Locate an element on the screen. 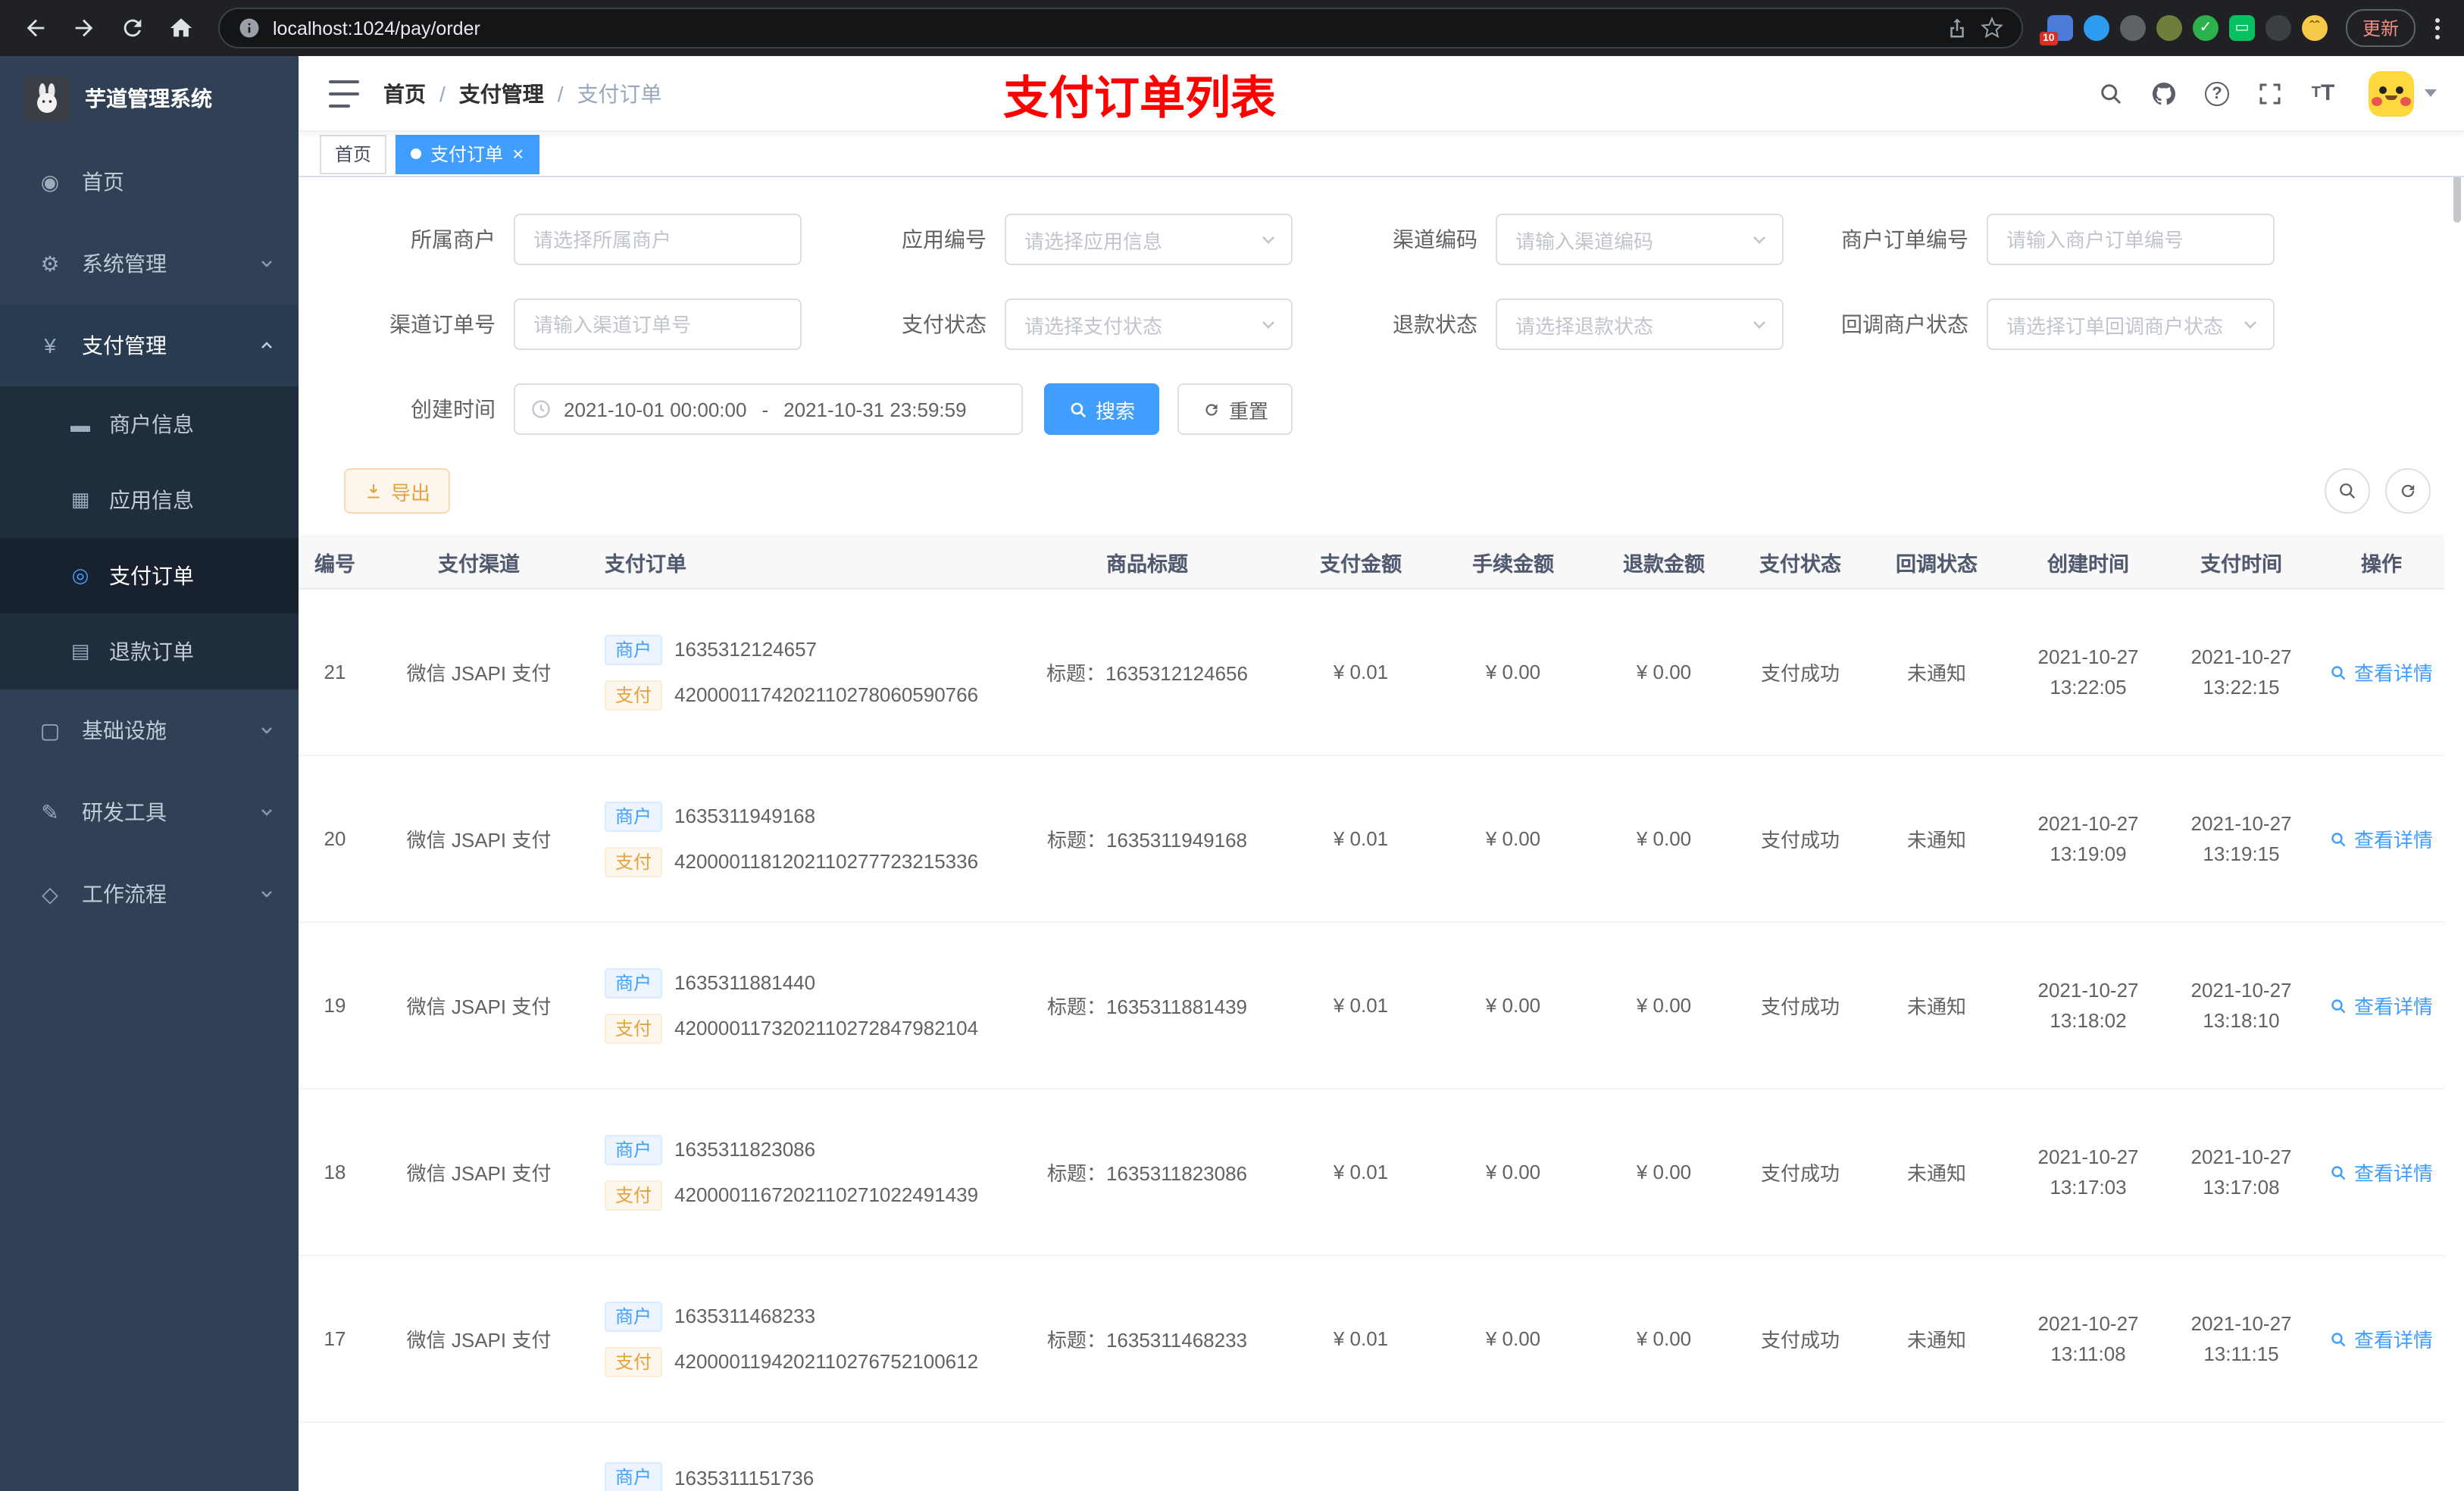 Image resolution: width=2464 pixels, height=1491 pixels. browser-menu-button is located at coordinates (2437, 28).